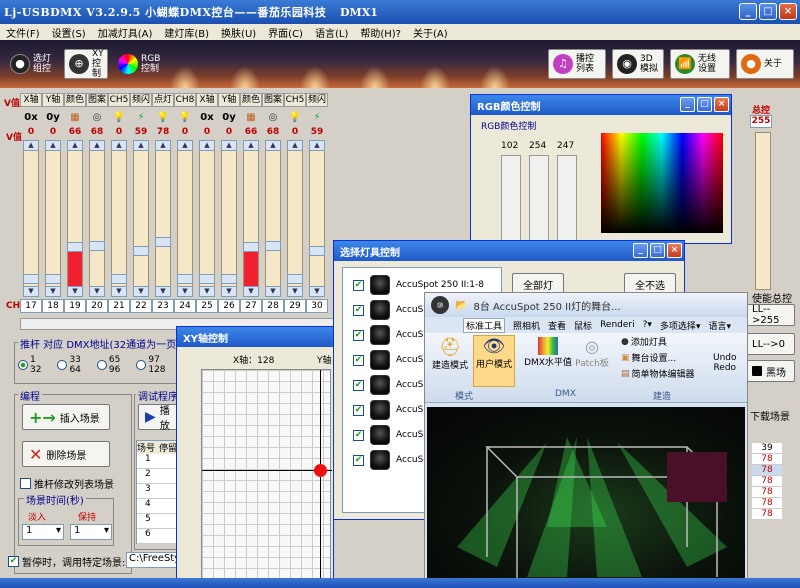  Describe the element at coordinates (31, 64) in the screenshot. I see `select-light-button: ● 选灯 组控` at that location.